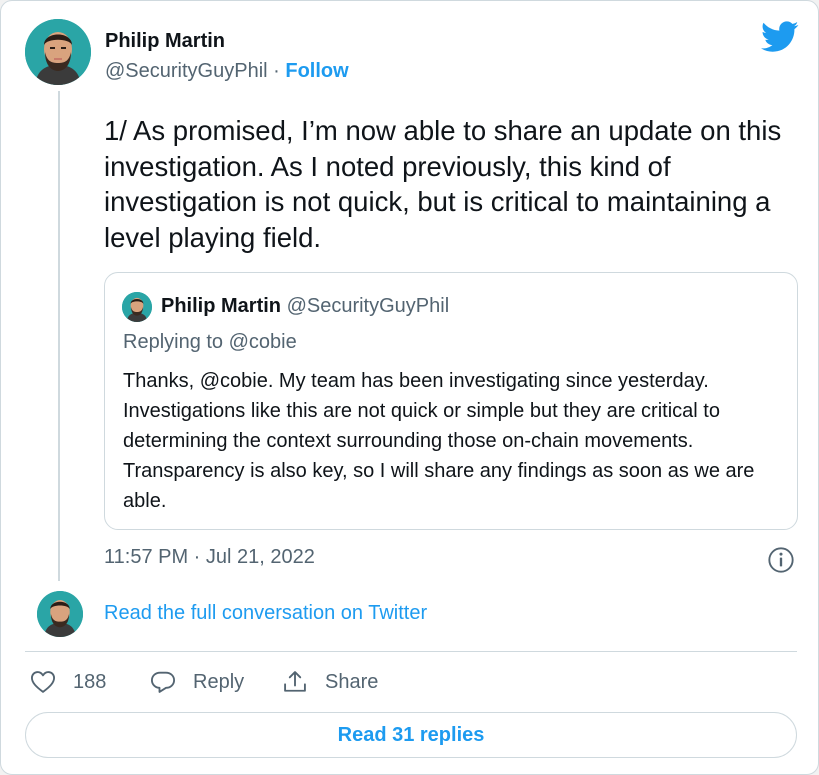  I want to click on author-handle-row: @SecurityGuyPhil · Follow, so click(227, 71).